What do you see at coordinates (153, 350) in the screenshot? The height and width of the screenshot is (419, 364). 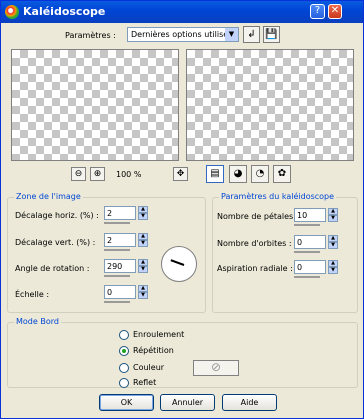 I see `edge-mode-repeat-label: Répétition` at bounding box center [153, 350].